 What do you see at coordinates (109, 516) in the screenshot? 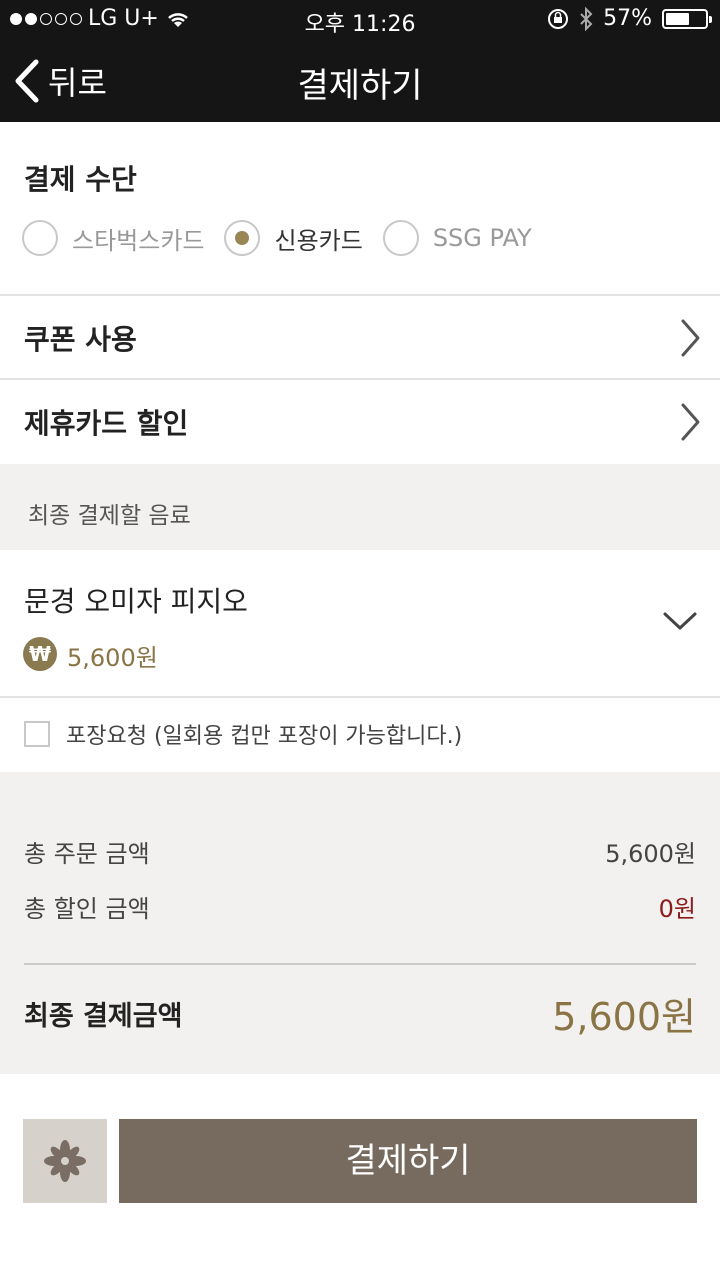
I see `final-drinks-heading: 최종 결제할 음료` at bounding box center [109, 516].